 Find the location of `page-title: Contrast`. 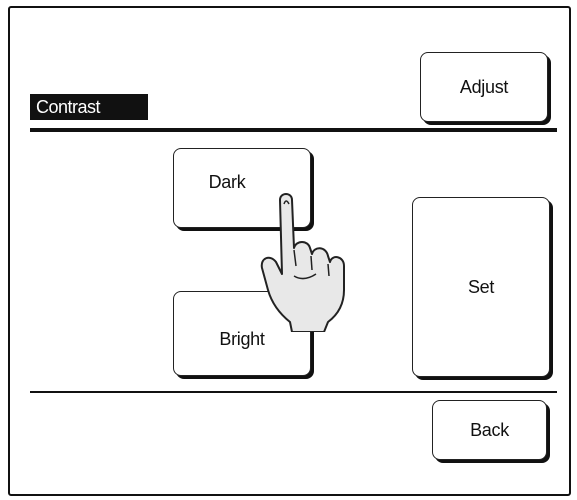

page-title: Contrast is located at coordinates (89, 107).